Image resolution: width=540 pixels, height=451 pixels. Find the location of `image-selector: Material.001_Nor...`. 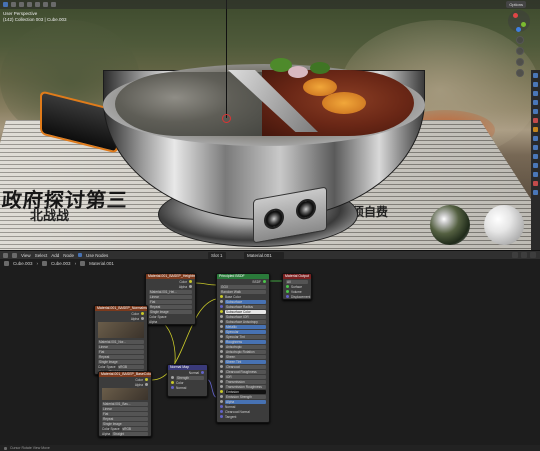

image-selector: Material.001_Nor... is located at coordinates (121, 341).